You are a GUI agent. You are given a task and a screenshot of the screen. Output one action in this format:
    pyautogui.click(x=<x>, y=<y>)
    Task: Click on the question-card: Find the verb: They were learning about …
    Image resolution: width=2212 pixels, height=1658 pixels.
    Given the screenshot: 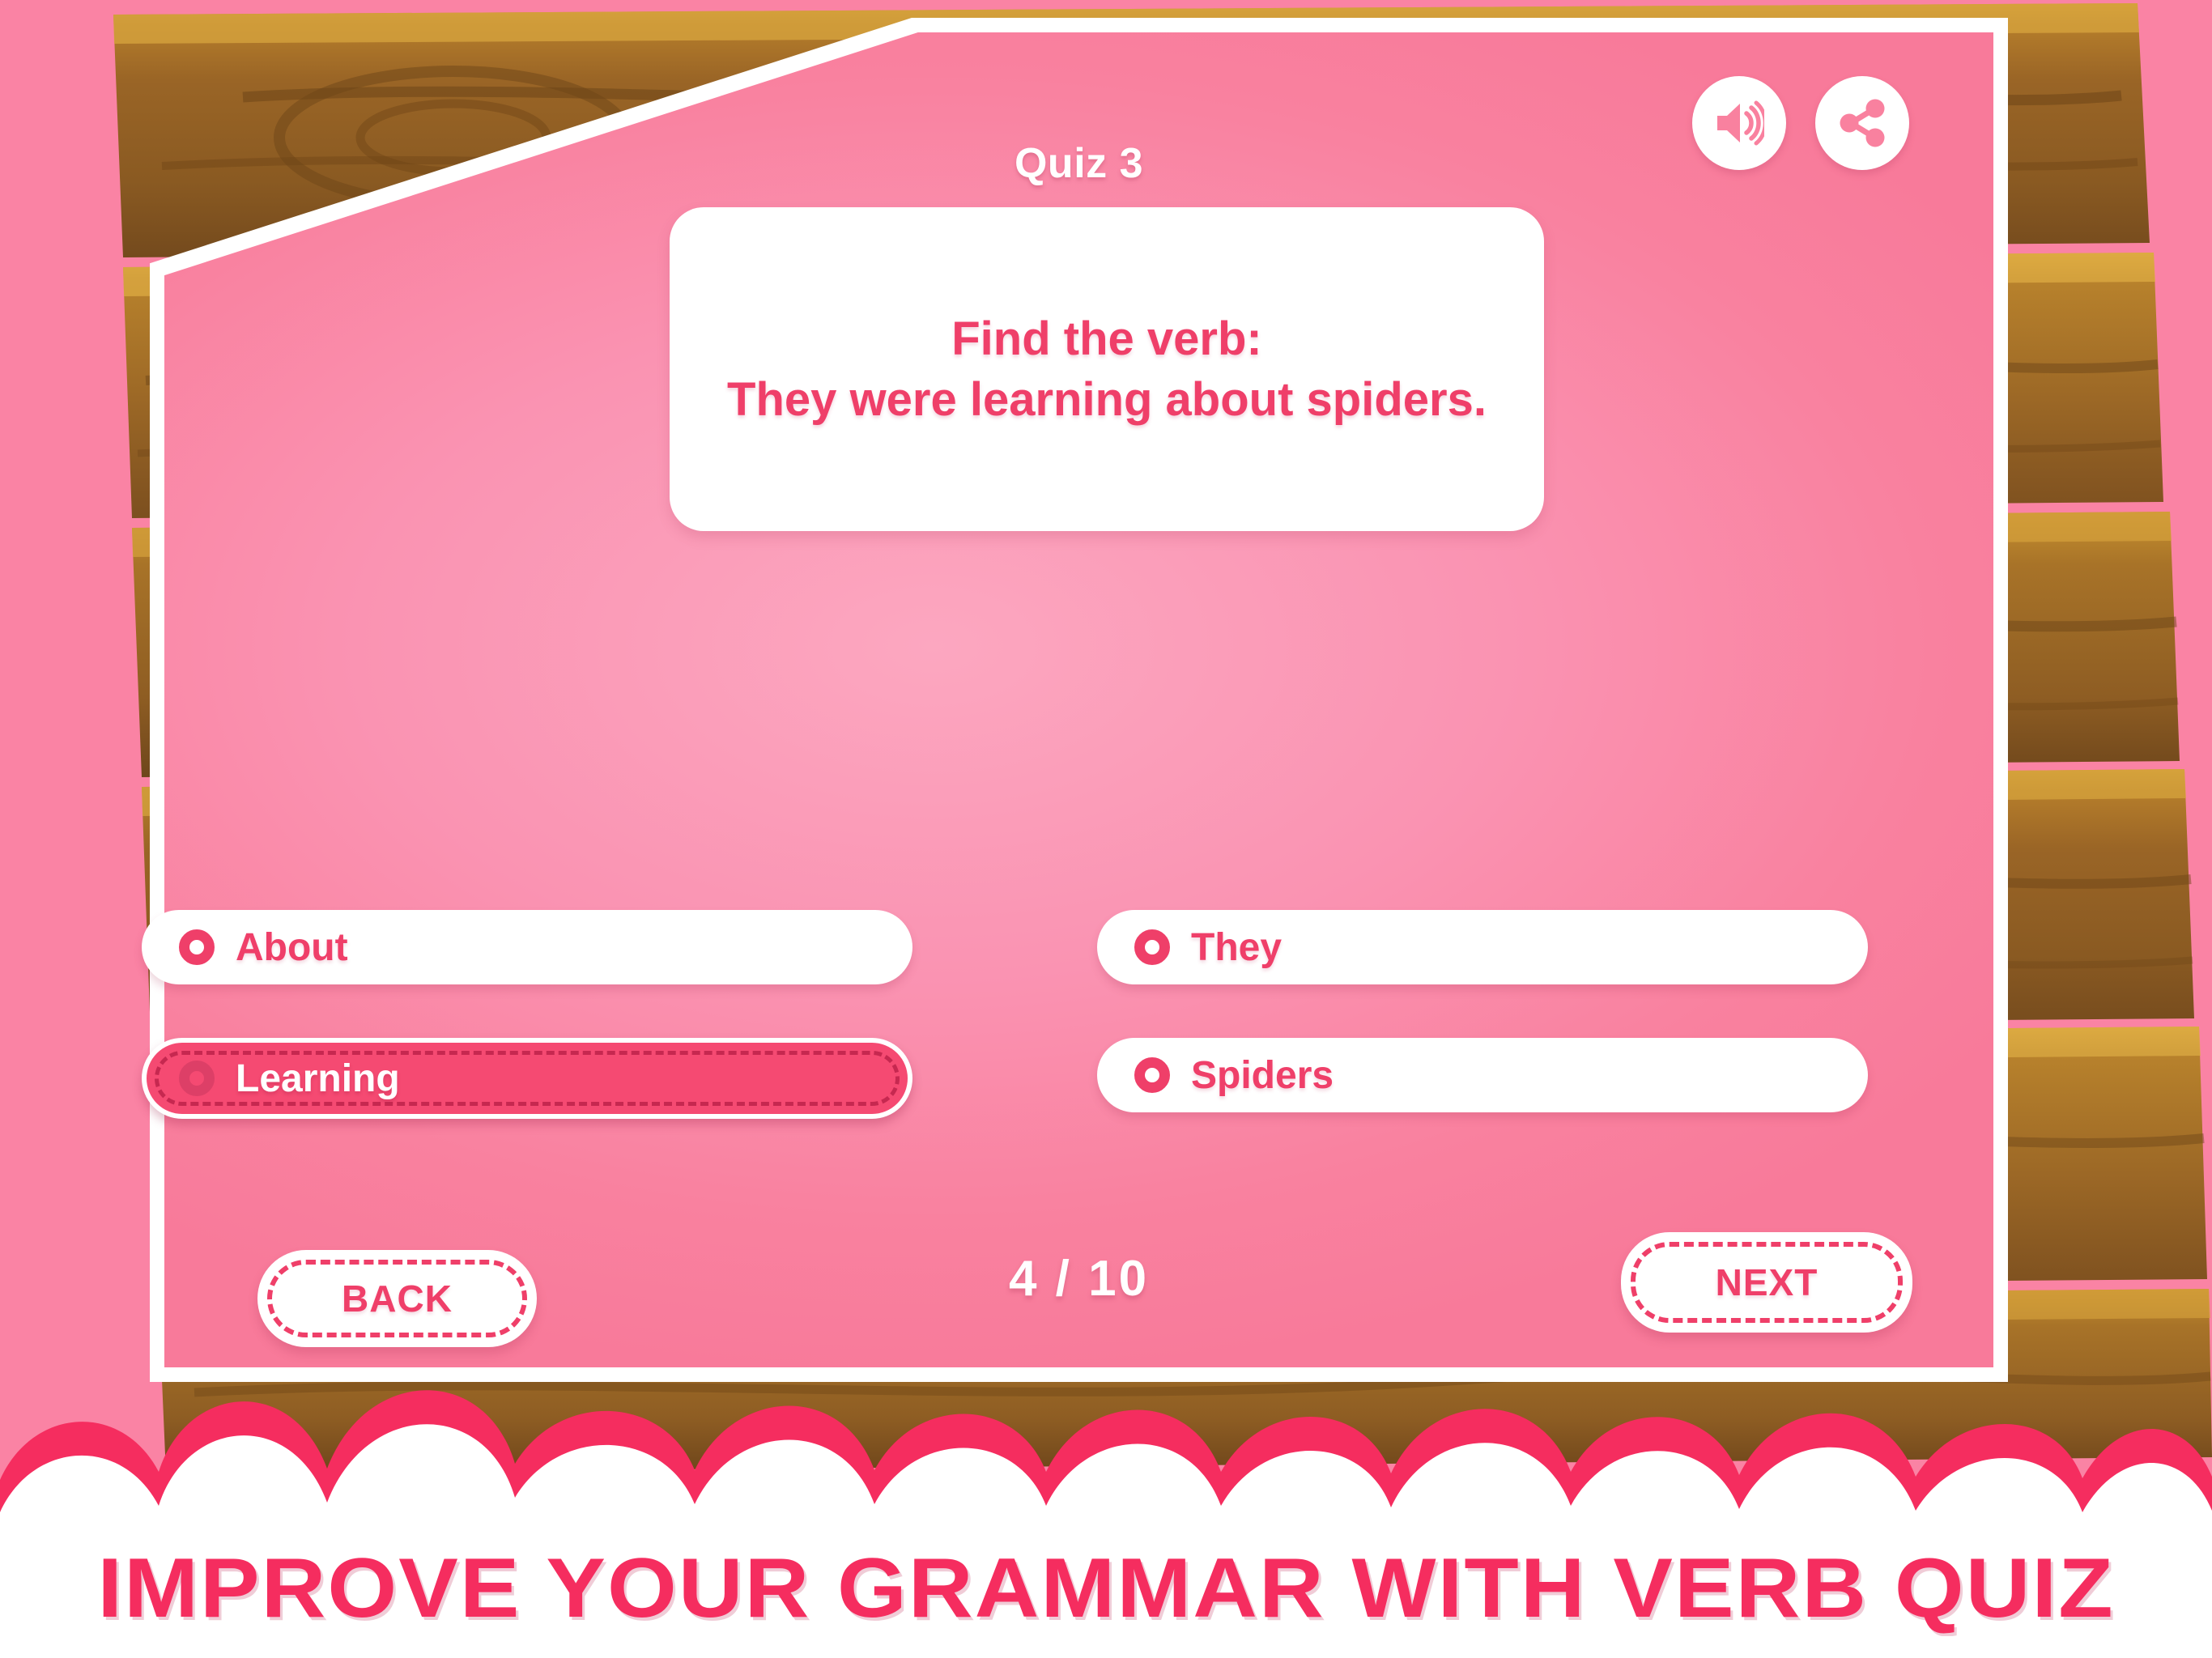 What is the action you would take?
    pyautogui.click(x=1107, y=369)
    